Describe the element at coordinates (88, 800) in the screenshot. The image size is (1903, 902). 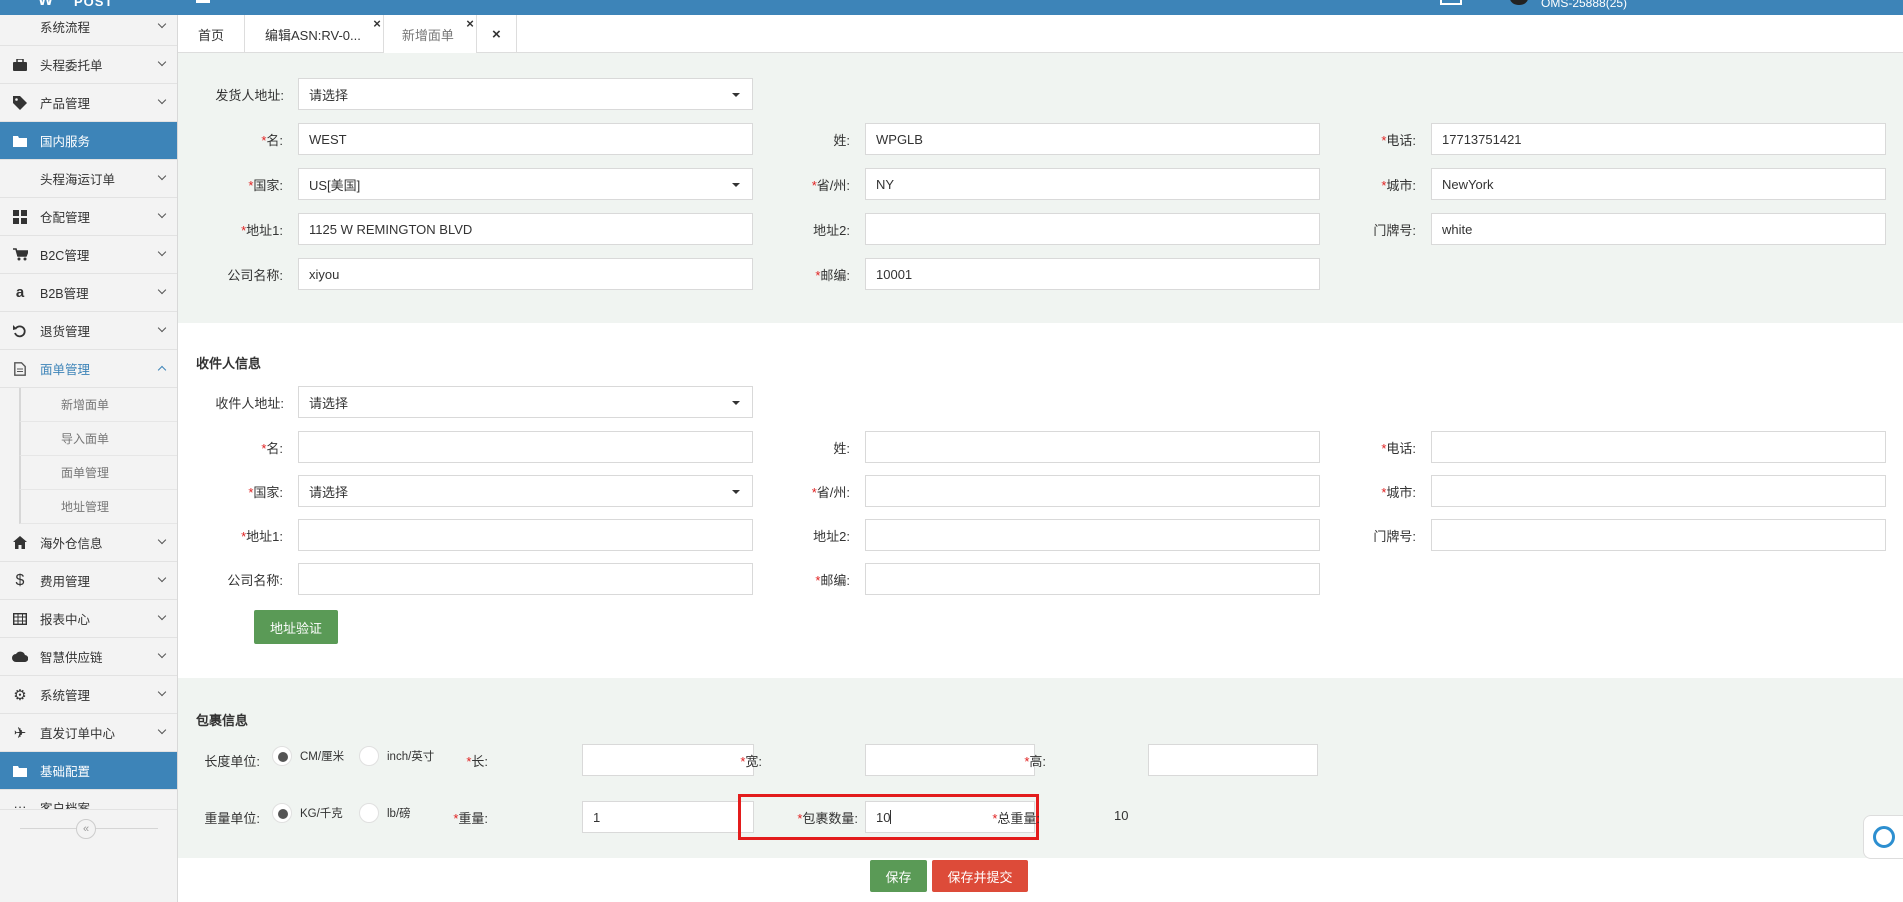
I see `sidebar-item-customer: ··· 客户档案` at that location.